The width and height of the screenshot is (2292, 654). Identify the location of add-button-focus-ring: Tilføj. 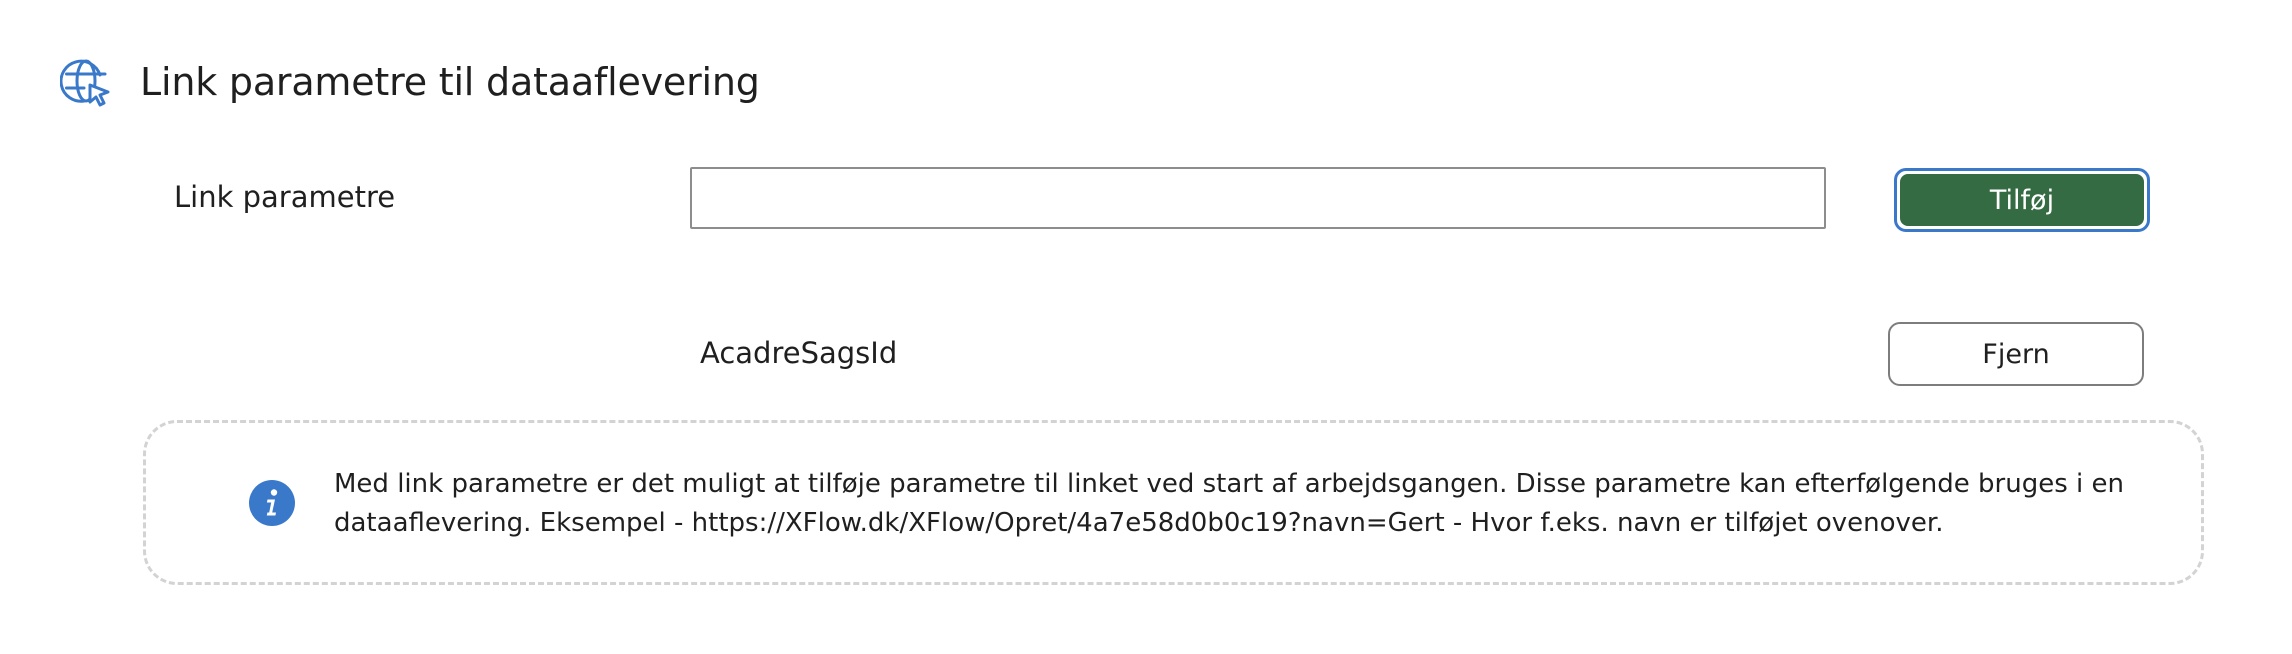
(2022, 200).